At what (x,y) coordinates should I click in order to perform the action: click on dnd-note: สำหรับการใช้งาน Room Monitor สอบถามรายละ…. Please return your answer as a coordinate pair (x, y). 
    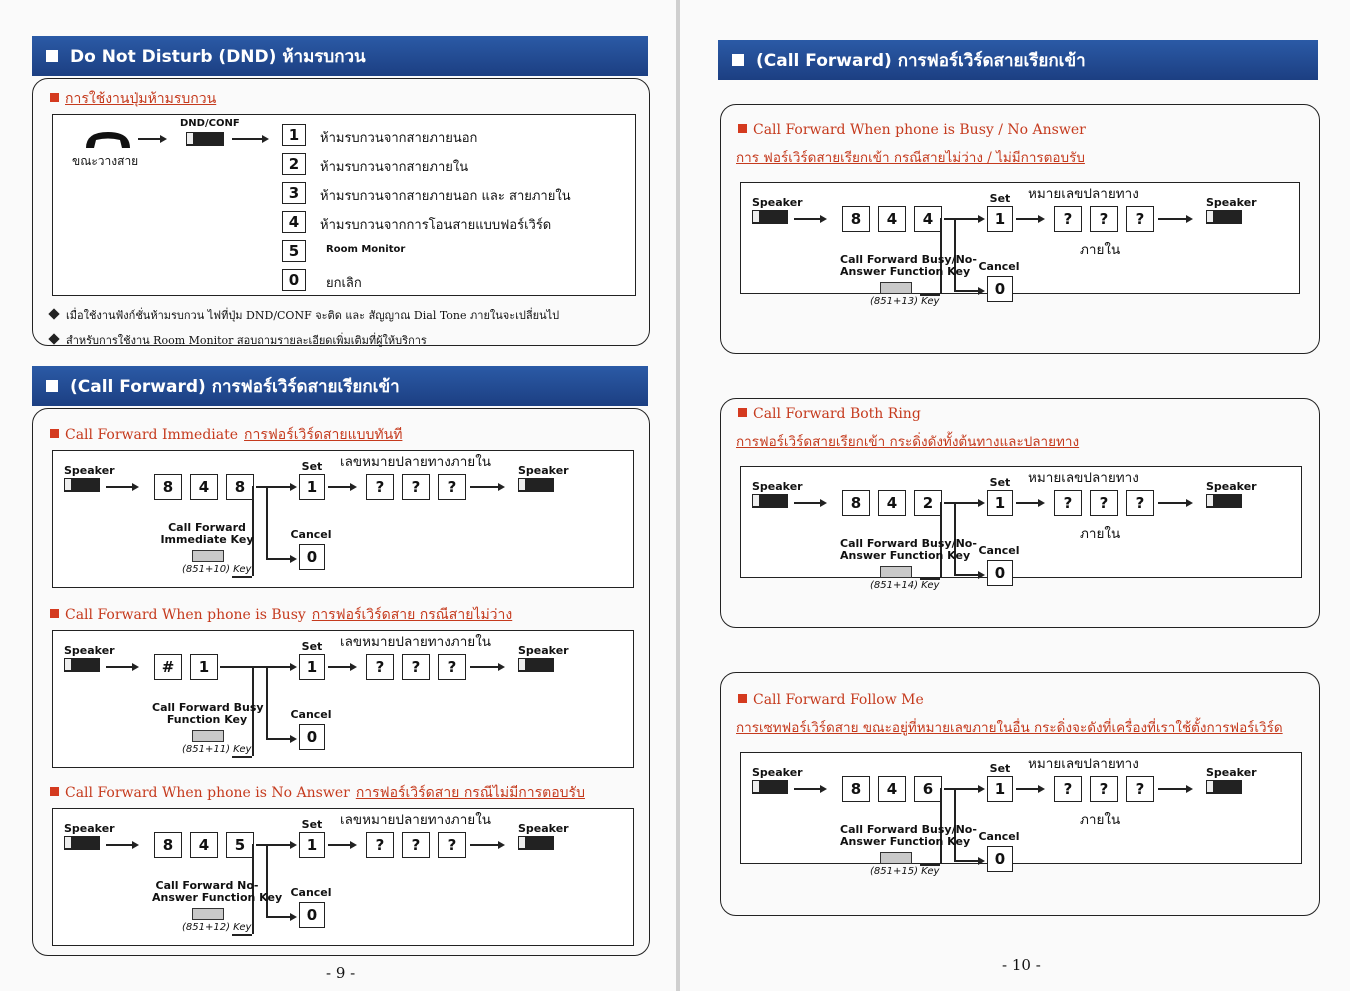
    Looking at the image, I should click on (237, 340).